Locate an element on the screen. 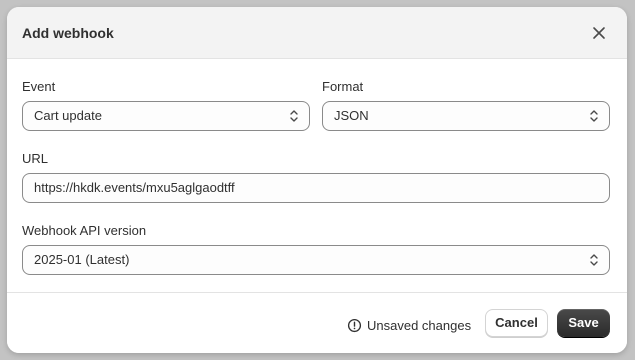 The image size is (635, 360). api-version-select: 2025-01 (Latest) is located at coordinates (316, 260).